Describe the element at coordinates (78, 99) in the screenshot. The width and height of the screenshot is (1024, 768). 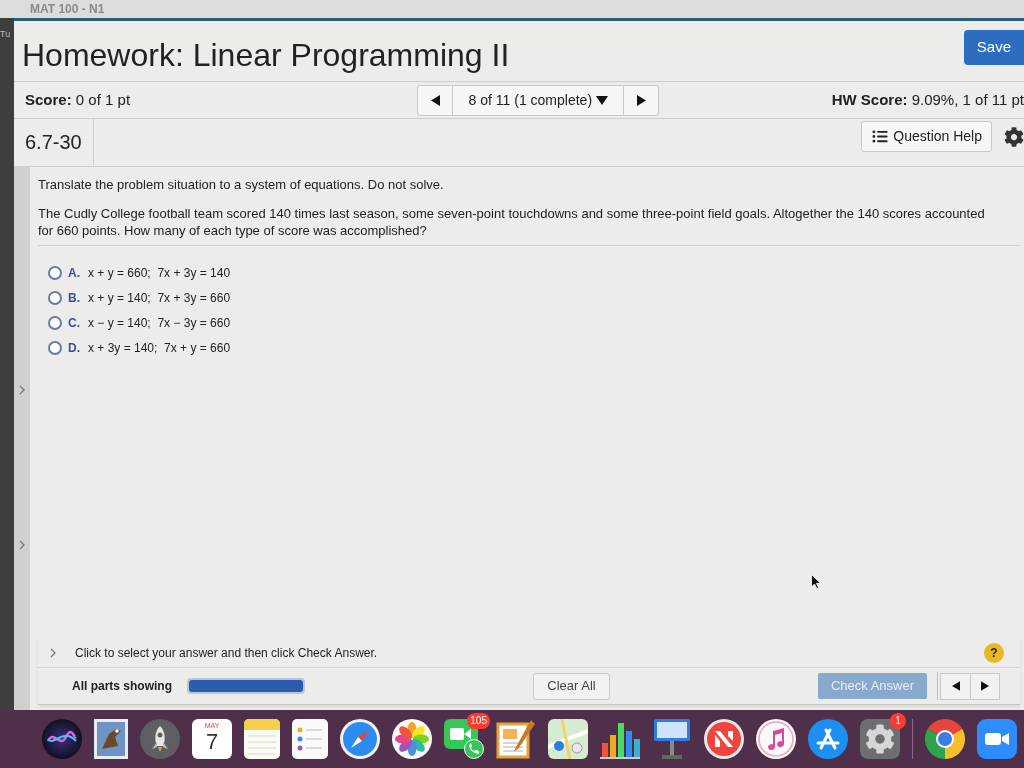
I see `score-text: Score: 0 of 1 pt` at that location.